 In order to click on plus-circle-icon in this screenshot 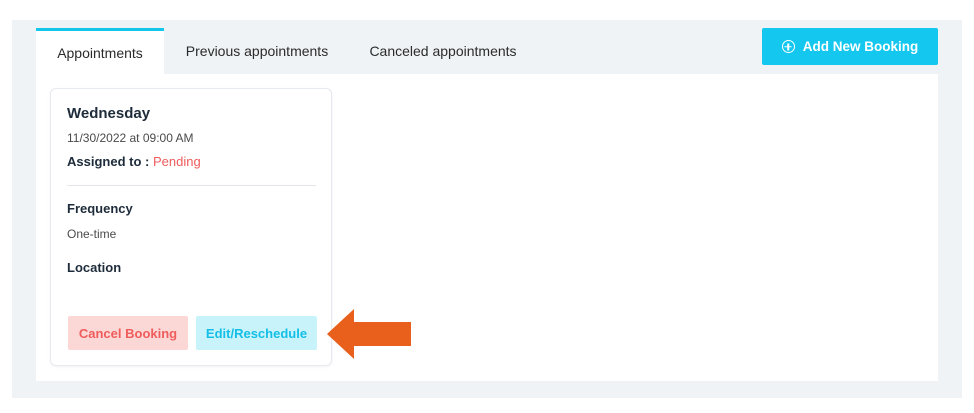, I will do `click(788, 46)`.